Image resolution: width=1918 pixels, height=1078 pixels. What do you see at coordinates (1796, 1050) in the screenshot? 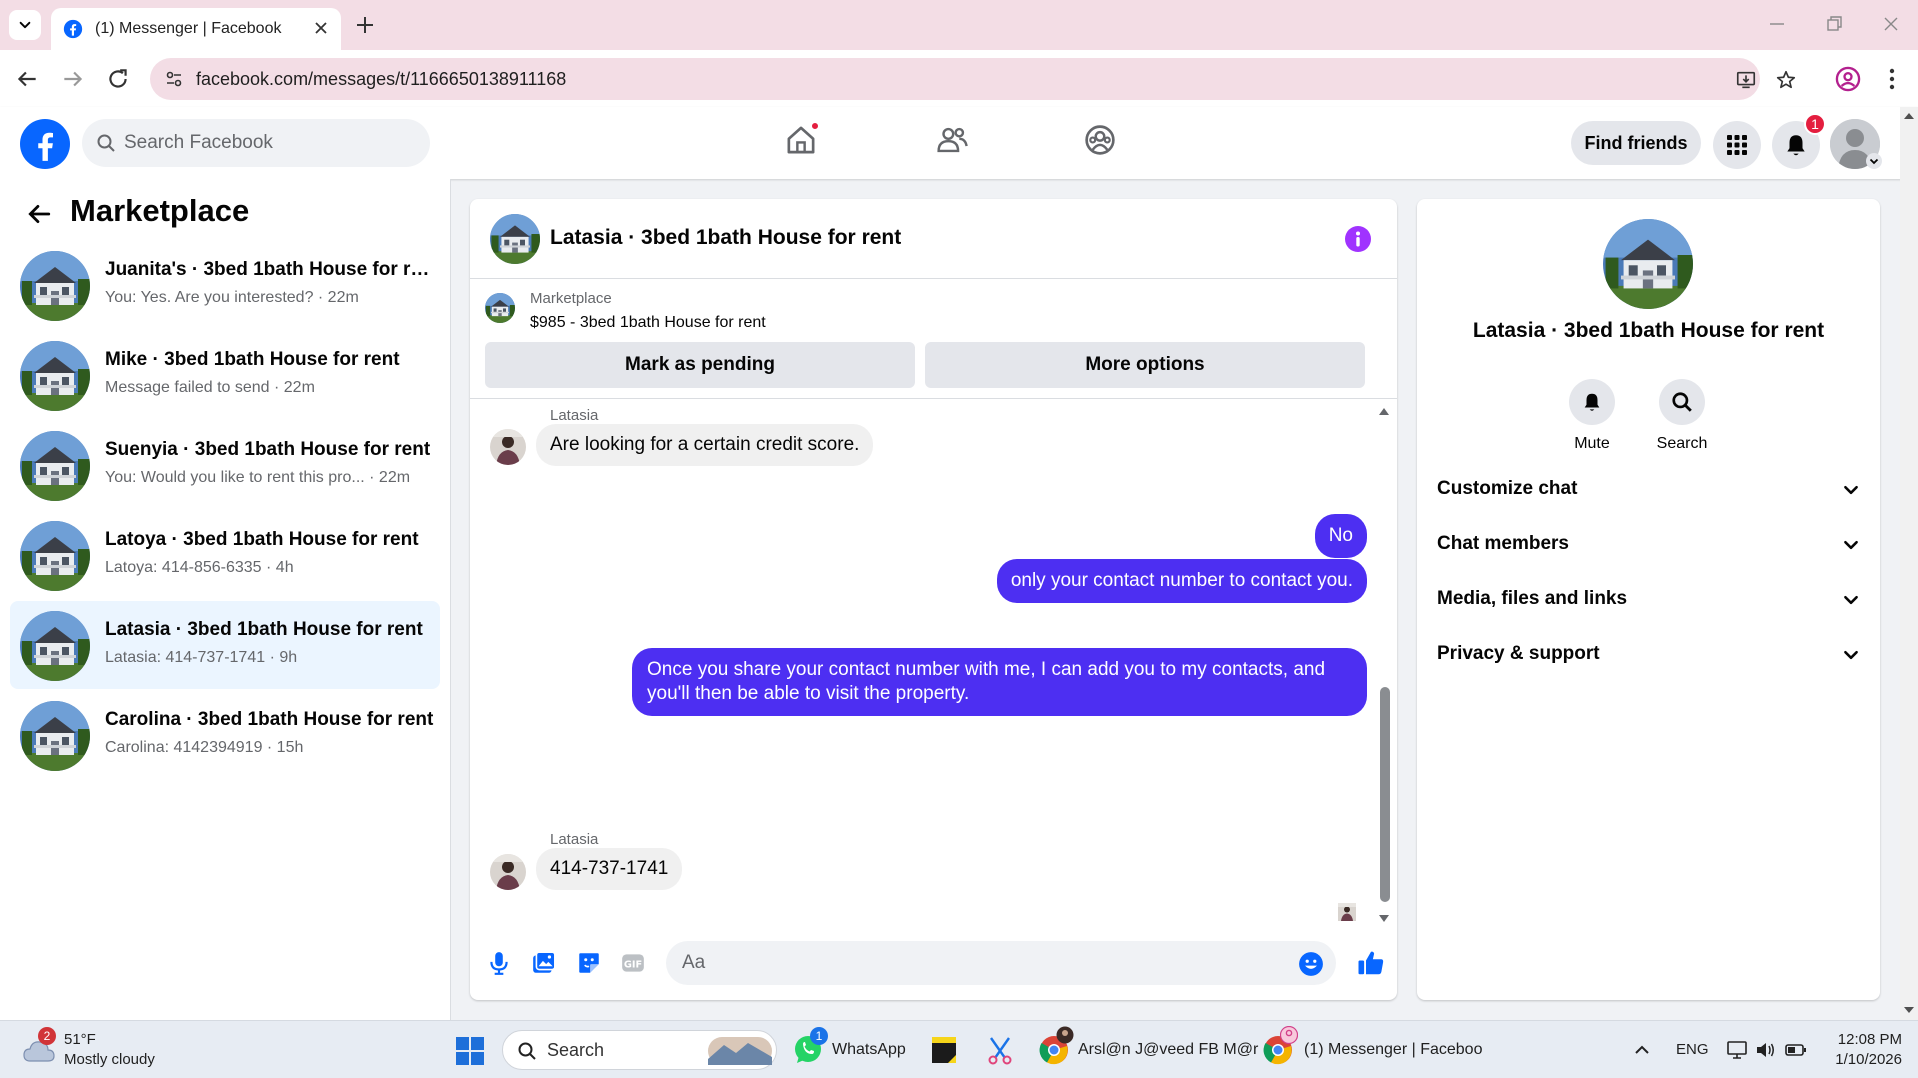
I see `battery-icon` at bounding box center [1796, 1050].